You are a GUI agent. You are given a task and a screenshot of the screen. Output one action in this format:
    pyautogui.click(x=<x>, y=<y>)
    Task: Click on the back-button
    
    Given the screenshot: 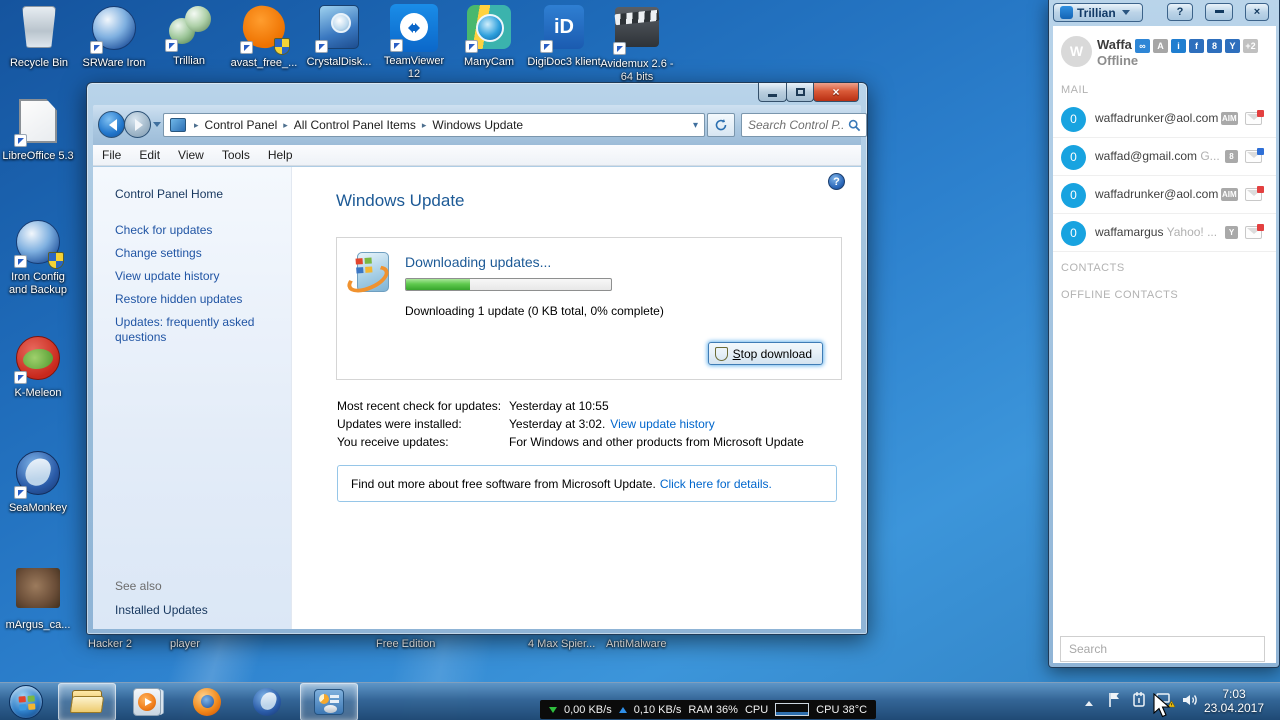 What is the action you would take?
    pyautogui.click(x=111, y=124)
    